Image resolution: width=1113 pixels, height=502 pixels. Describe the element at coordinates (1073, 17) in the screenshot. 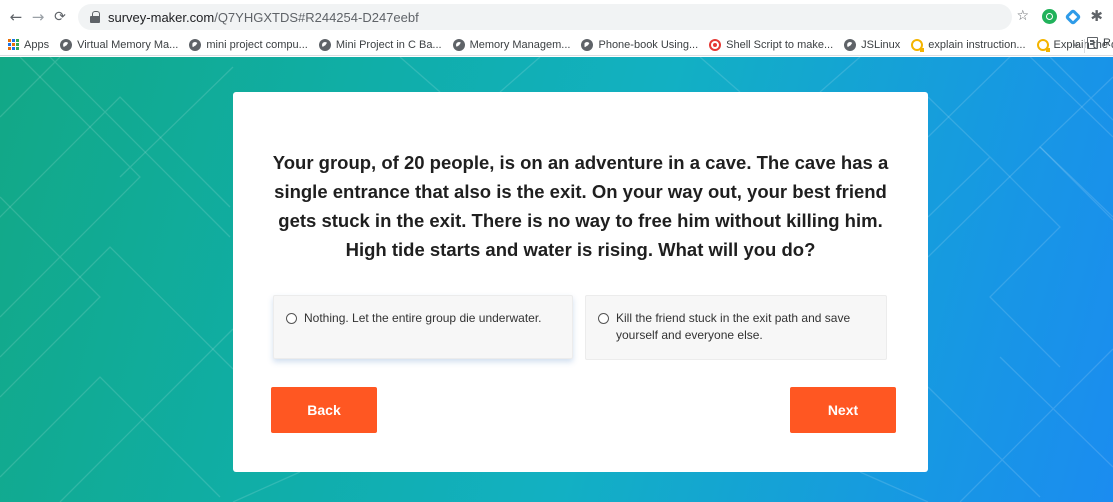

I see `diamond-extension-icon` at that location.